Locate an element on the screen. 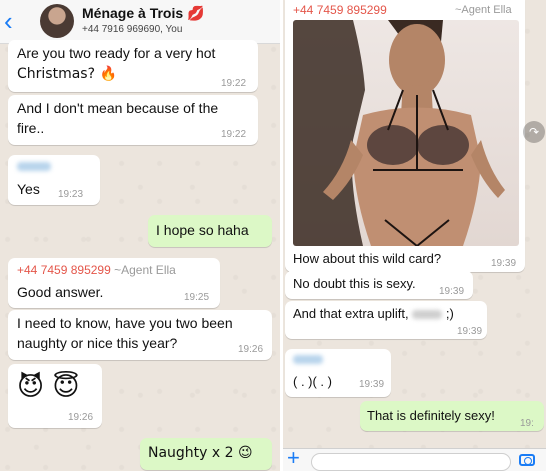 Image resolution: width=546 pixels, height=471 pixels. message-text: fire.. is located at coordinates (31, 128).